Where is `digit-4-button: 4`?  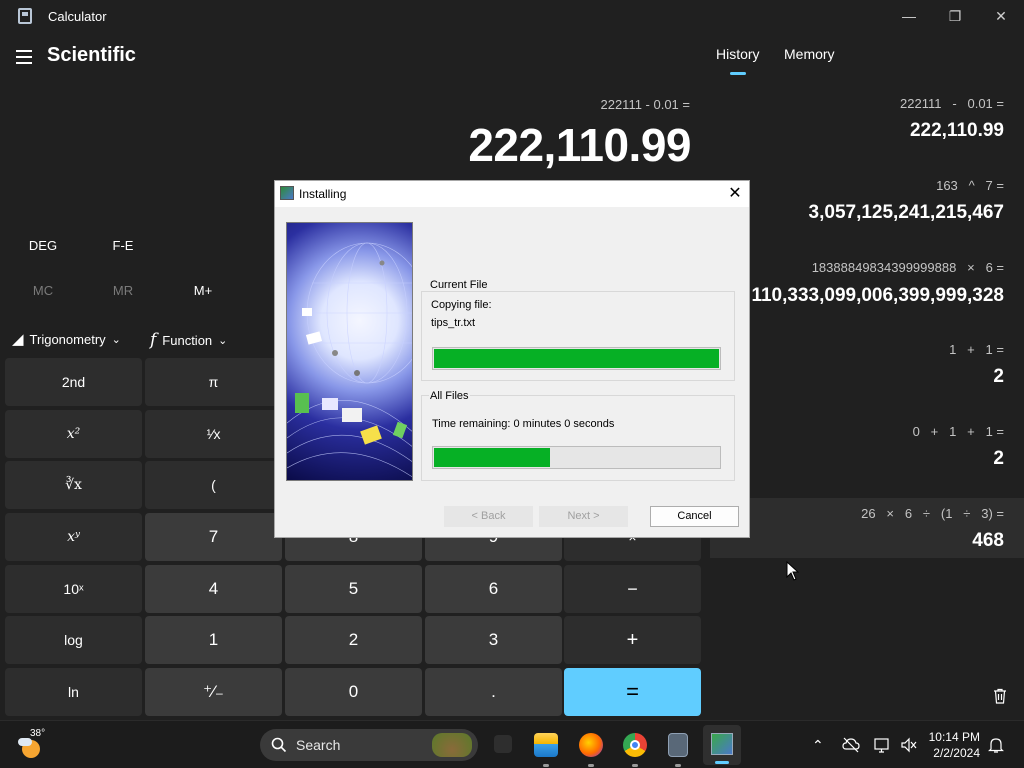
digit-4-button: 4 is located at coordinates (213, 589).